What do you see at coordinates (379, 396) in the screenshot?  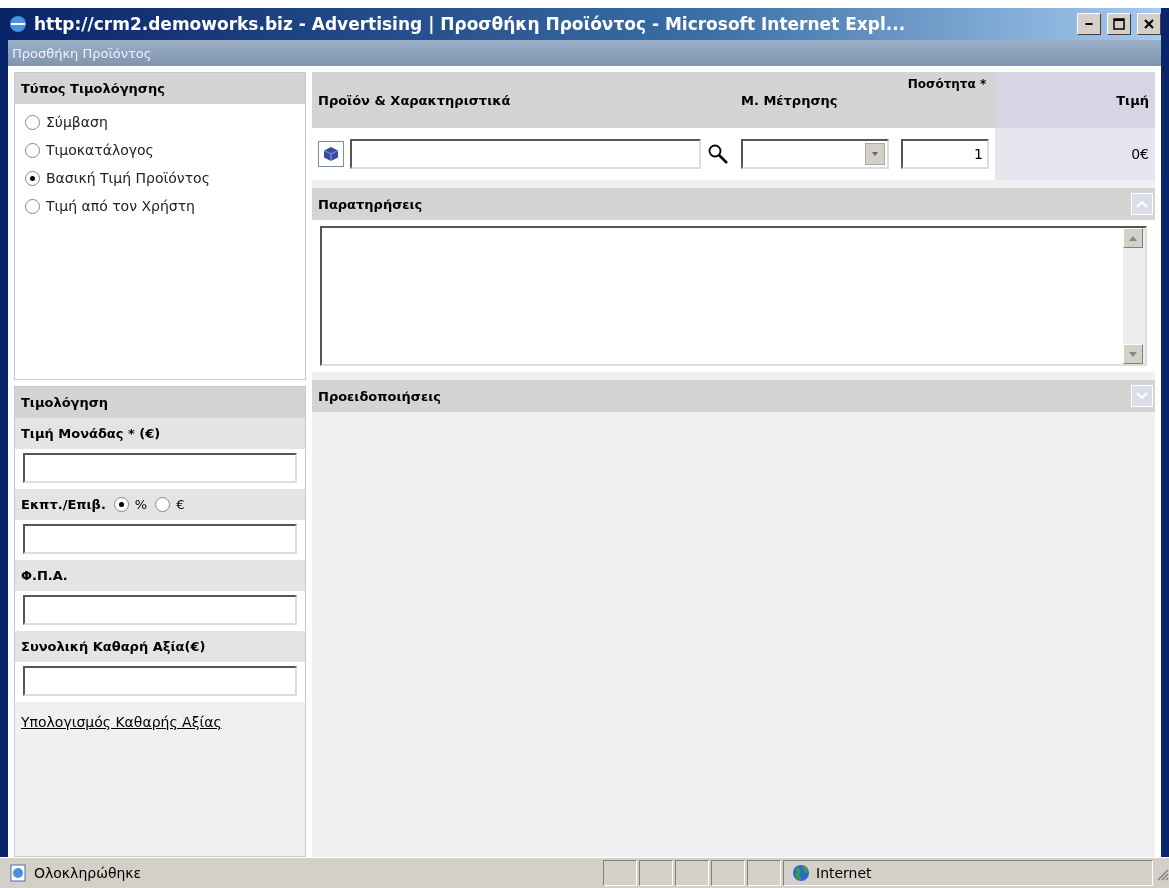 I see `section-title: Προειδοποιήσεις` at bounding box center [379, 396].